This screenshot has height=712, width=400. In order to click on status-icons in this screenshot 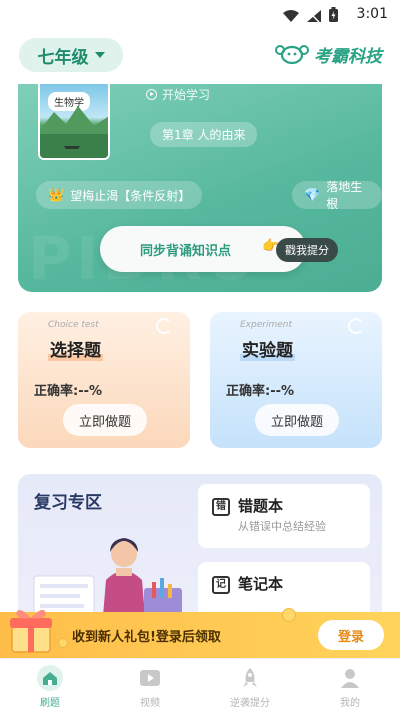, I will do `click(310, 16)`.